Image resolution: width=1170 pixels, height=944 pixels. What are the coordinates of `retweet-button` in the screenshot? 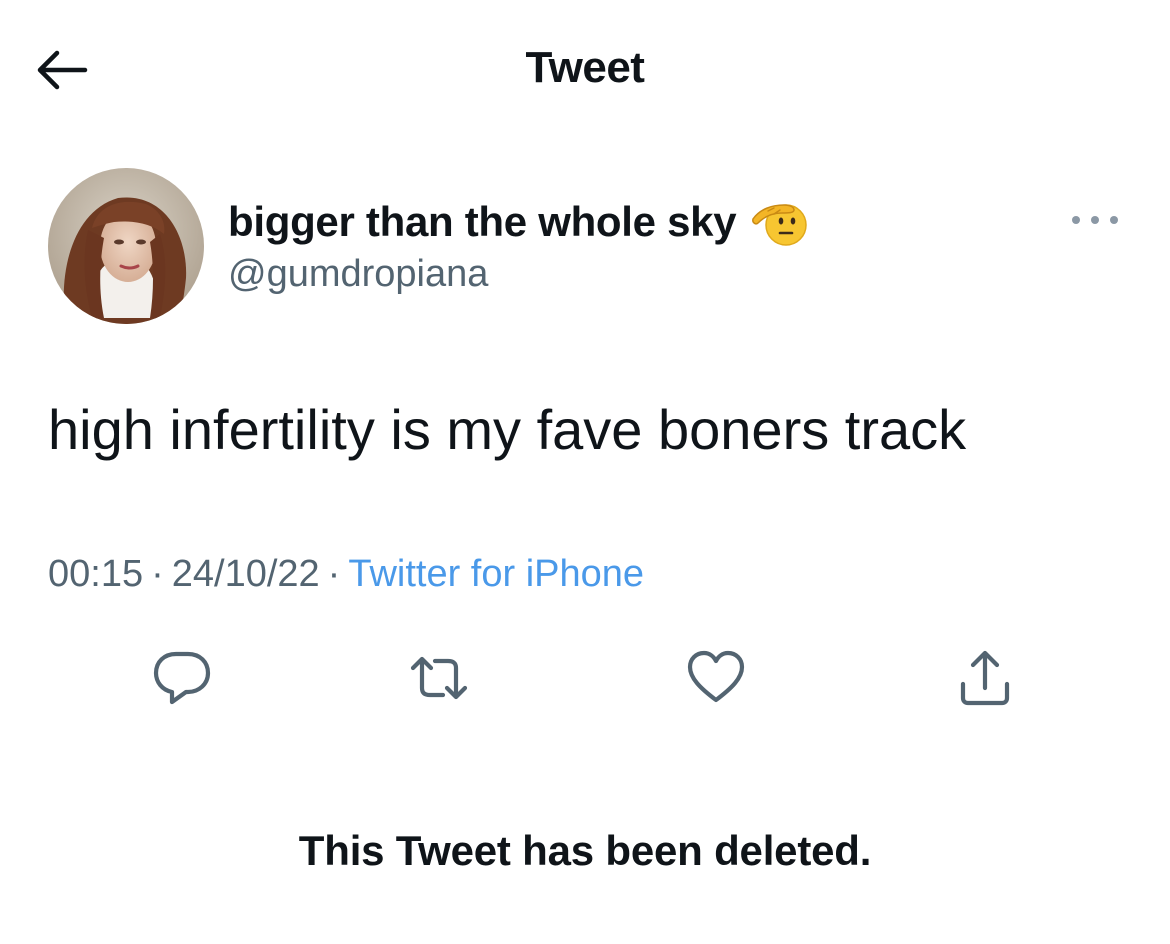 It's located at (439, 678).